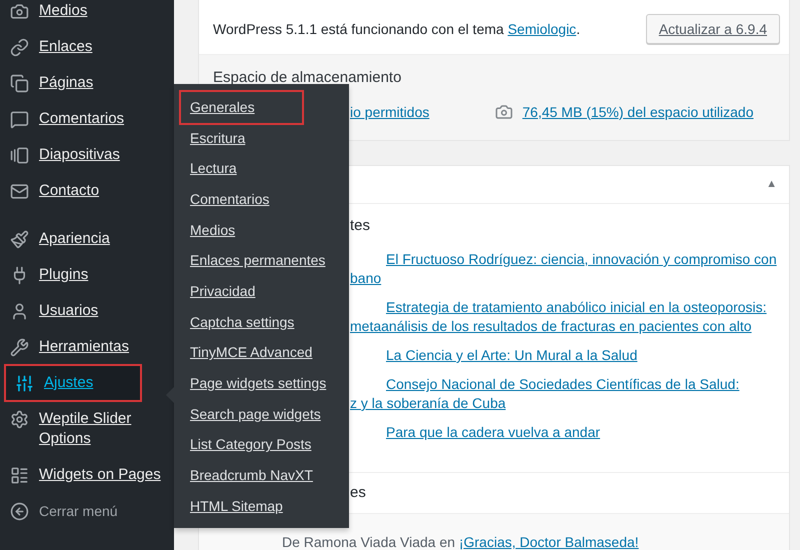 The image size is (800, 550). I want to click on sidebar-item: Herramientas, so click(87, 347).